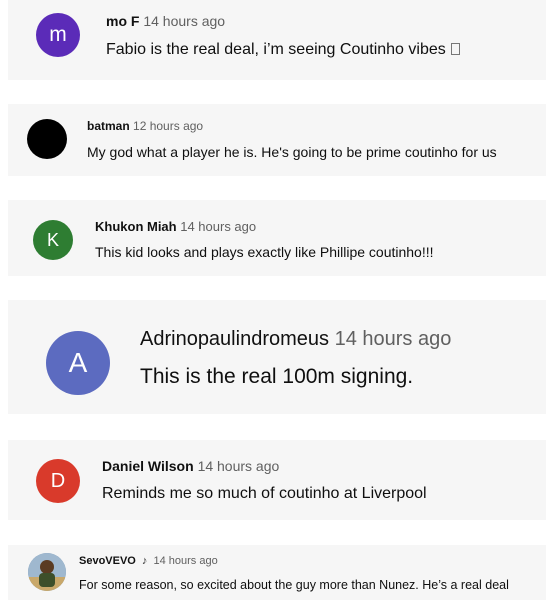 The width and height of the screenshot is (552, 600). Describe the element at coordinates (122, 21) in the screenshot. I see `comment-author: mo F` at that location.